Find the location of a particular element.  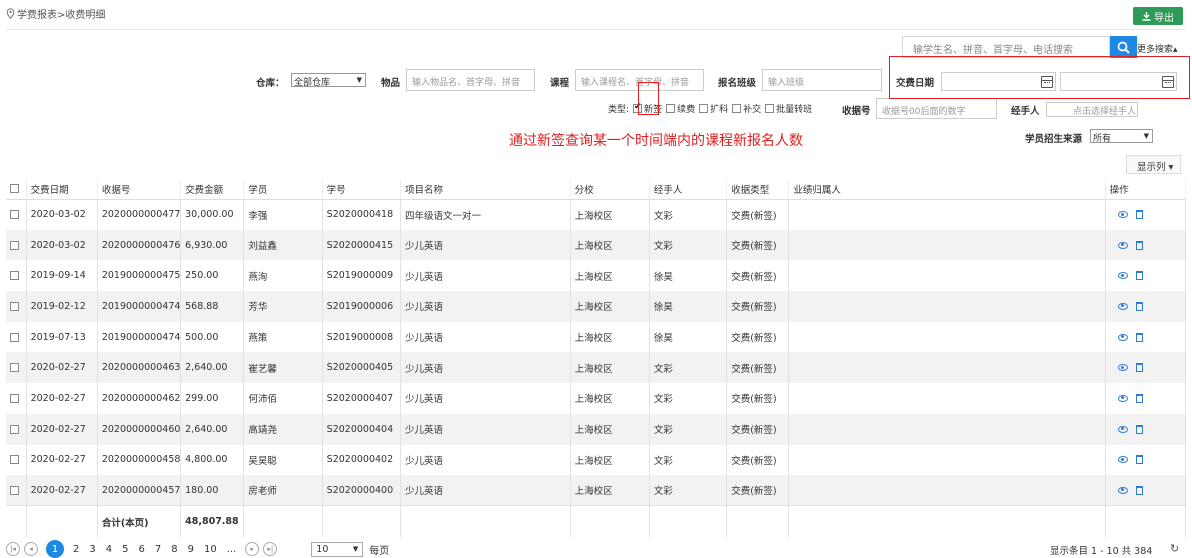

column-header: 项目名称 is located at coordinates (485, 189).